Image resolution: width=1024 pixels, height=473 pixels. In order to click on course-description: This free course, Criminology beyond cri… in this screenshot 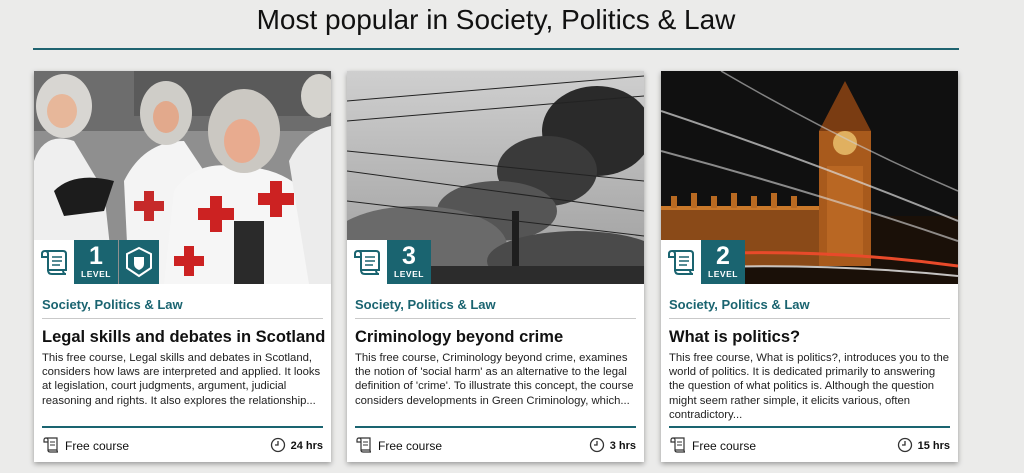, I will do `click(494, 379)`.